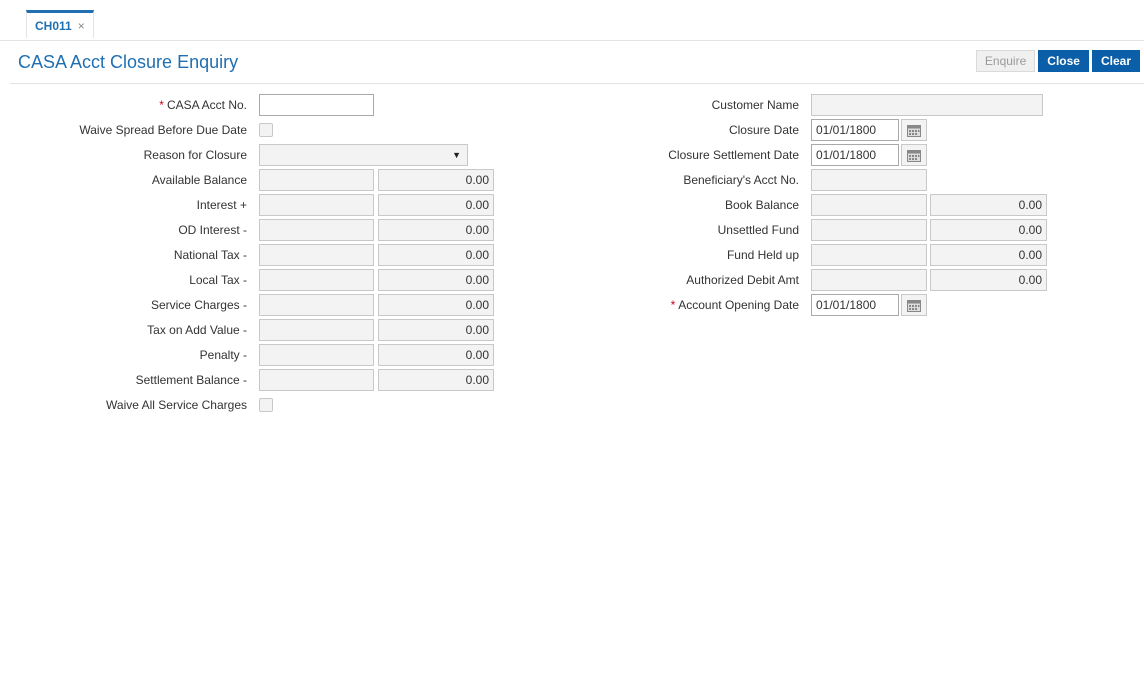 This screenshot has width=1144, height=696. What do you see at coordinates (755, 105) in the screenshot?
I see `customer-name-label: Customer Name` at bounding box center [755, 105].